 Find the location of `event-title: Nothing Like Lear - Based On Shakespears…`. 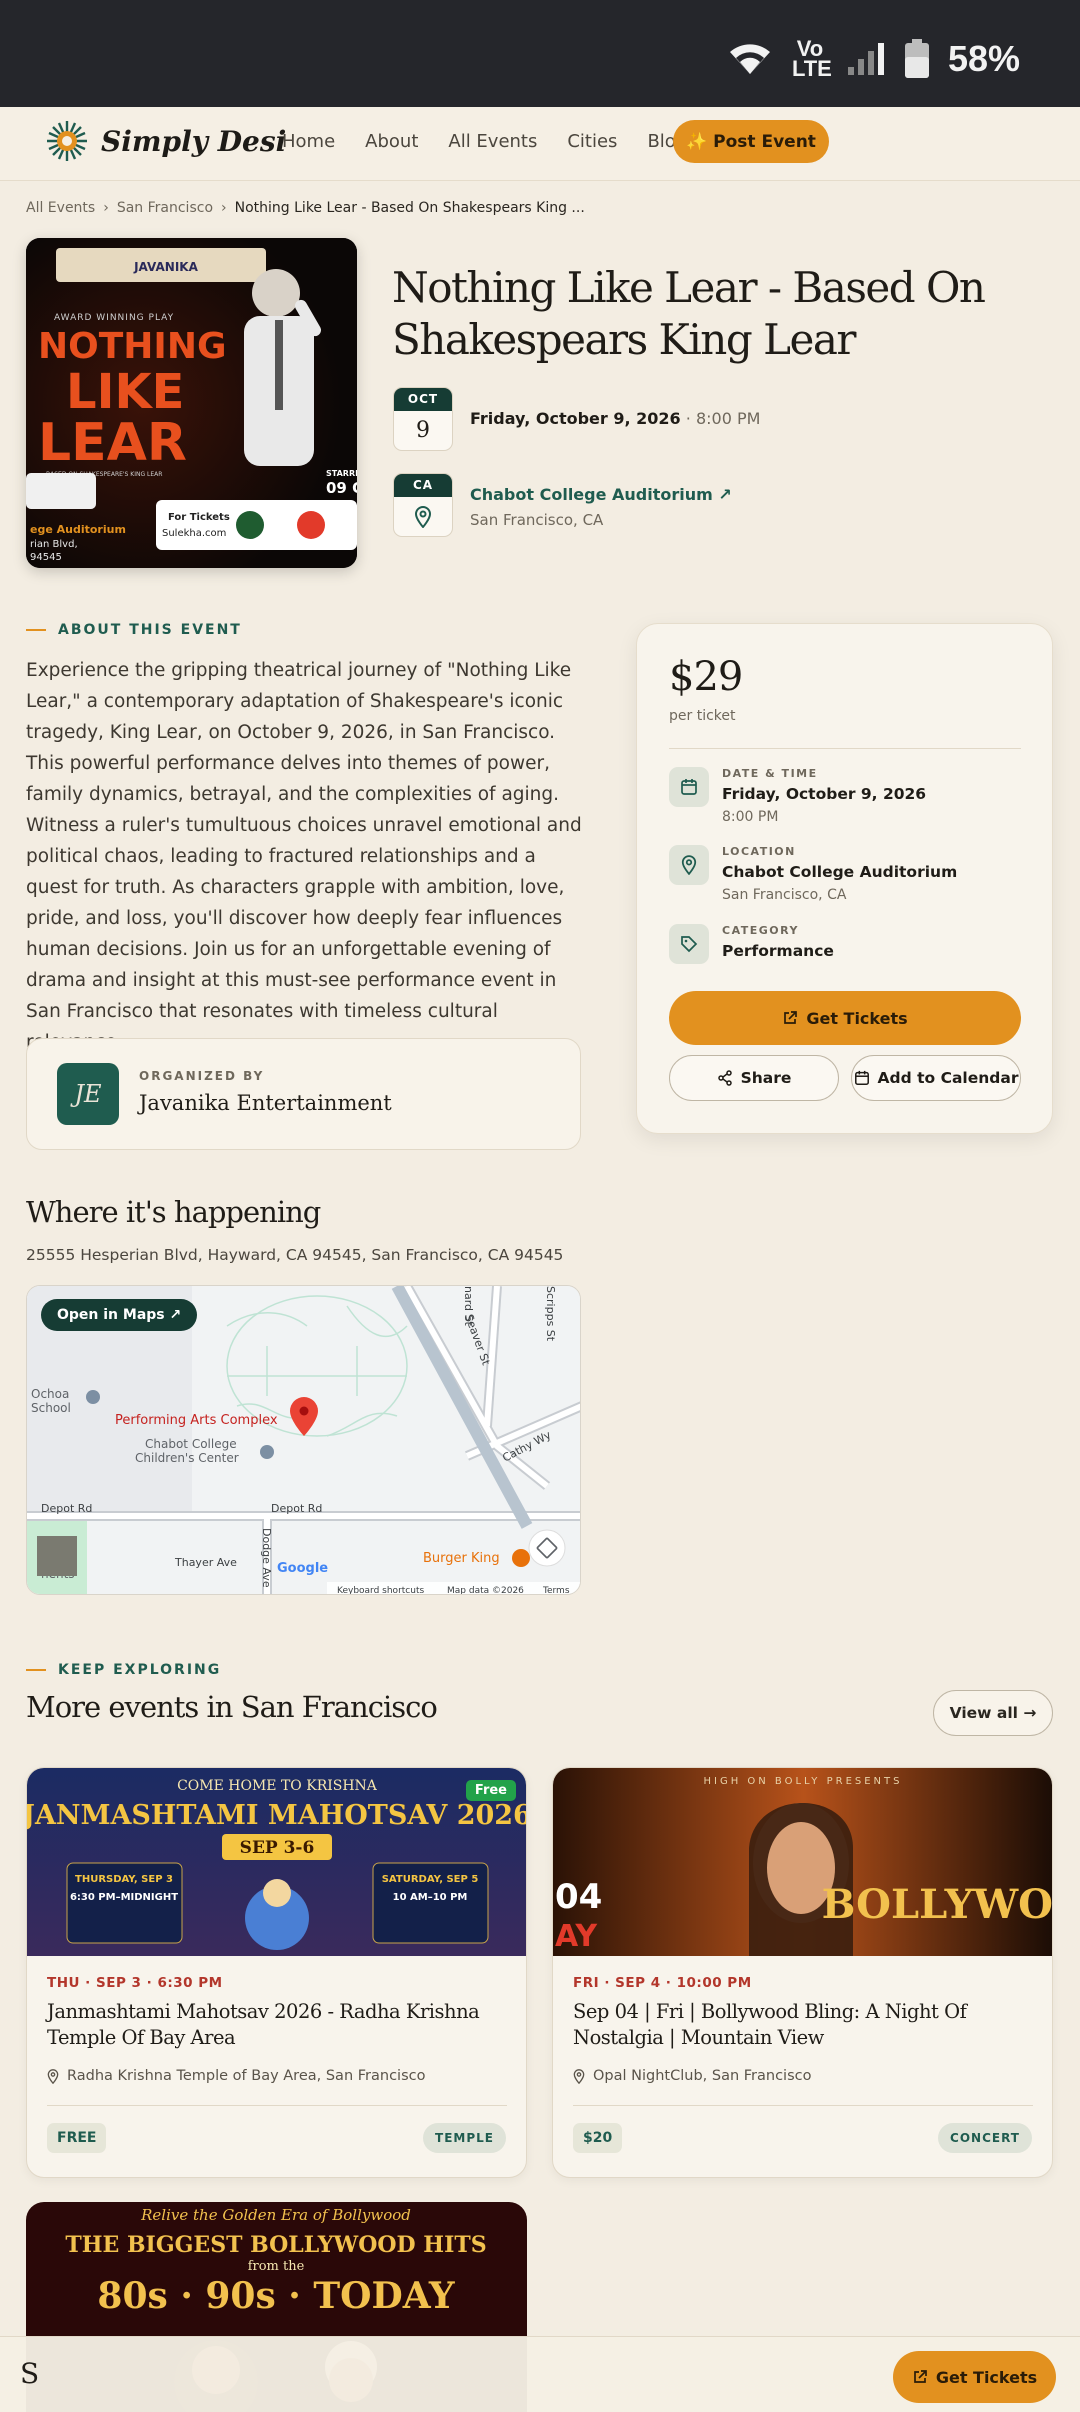

event-title: Nothing Like Lear - Based On Shakespears… is located at coordinates (689, 313).